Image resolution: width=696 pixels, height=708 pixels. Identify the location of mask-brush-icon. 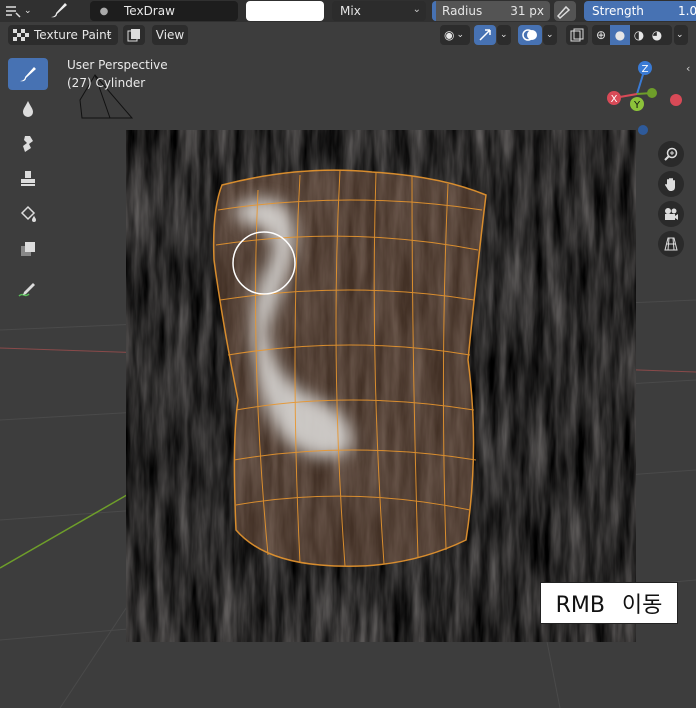
(28, 249).